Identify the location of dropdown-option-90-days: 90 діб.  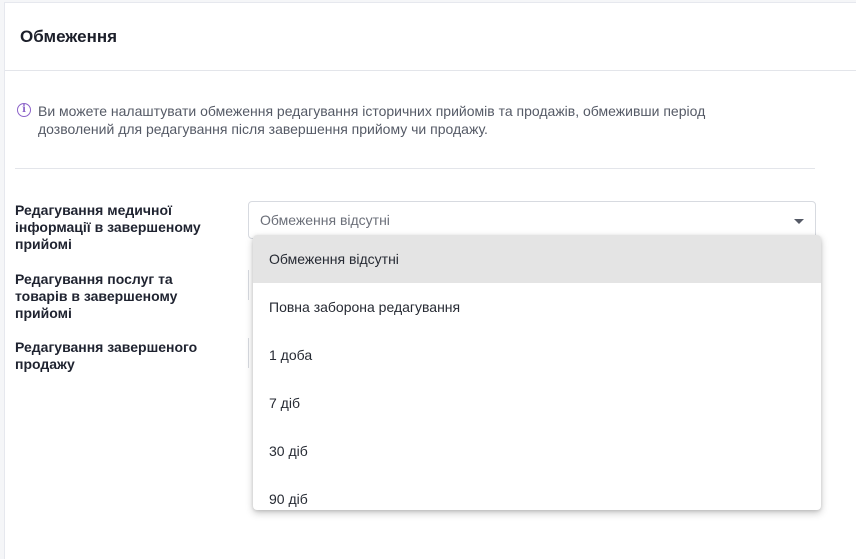
(537, 492).